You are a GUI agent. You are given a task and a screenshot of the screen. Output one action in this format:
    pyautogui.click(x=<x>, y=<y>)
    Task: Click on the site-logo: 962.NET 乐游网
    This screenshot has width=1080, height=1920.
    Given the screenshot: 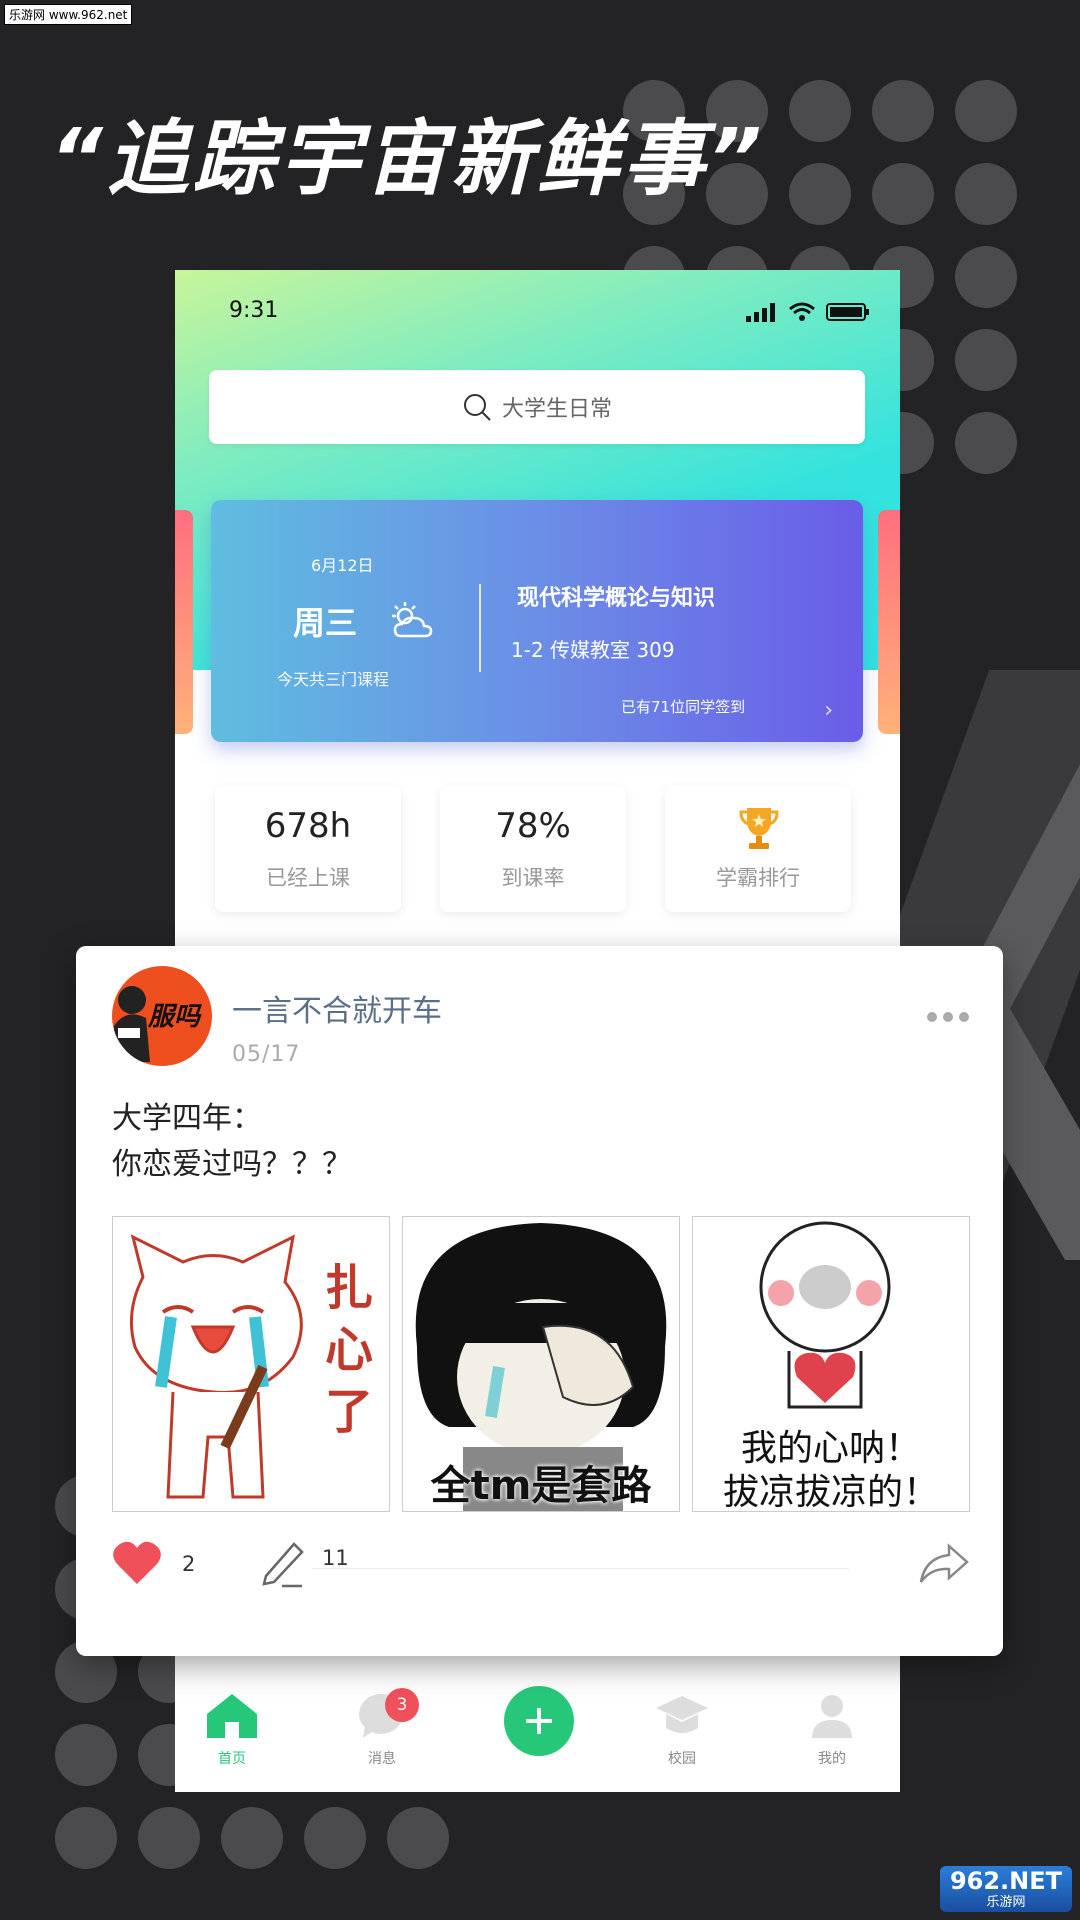 What is the action you would take?
    pyautogui.click(x=1006, y=1889)
    